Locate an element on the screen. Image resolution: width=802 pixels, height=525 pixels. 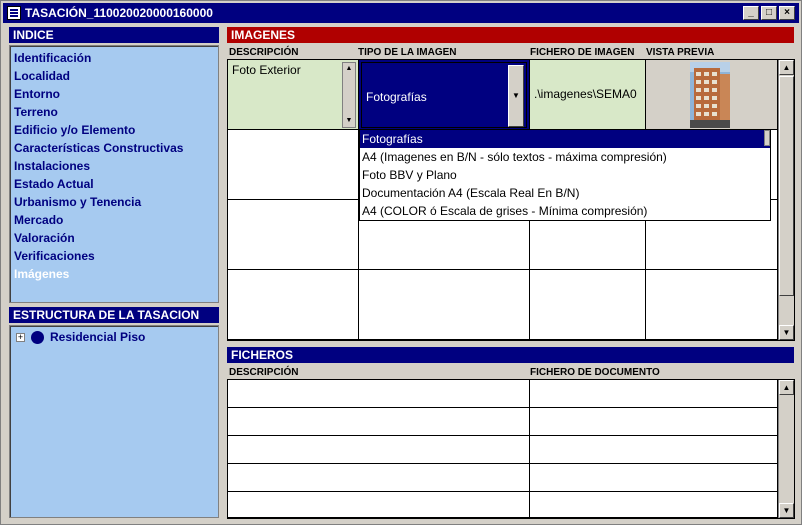
circle-icon is located at coordinates (37, 337).